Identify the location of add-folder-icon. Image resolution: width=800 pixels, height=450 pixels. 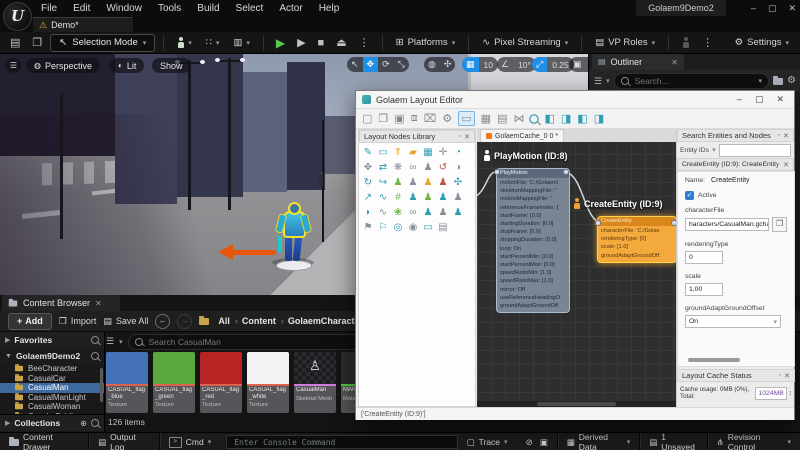
(778, 80).